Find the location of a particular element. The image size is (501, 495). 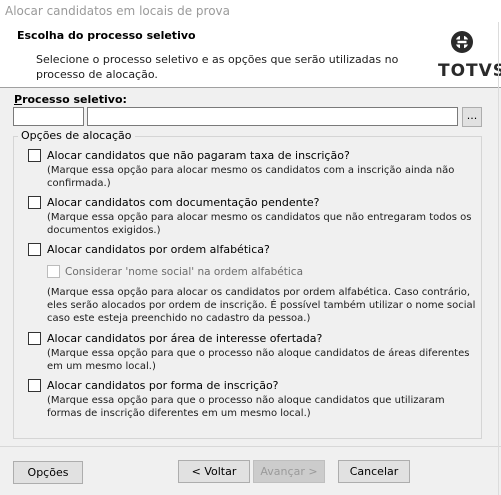

process-label-text: rocesso seletivo: is located at coordinates (74, 99).